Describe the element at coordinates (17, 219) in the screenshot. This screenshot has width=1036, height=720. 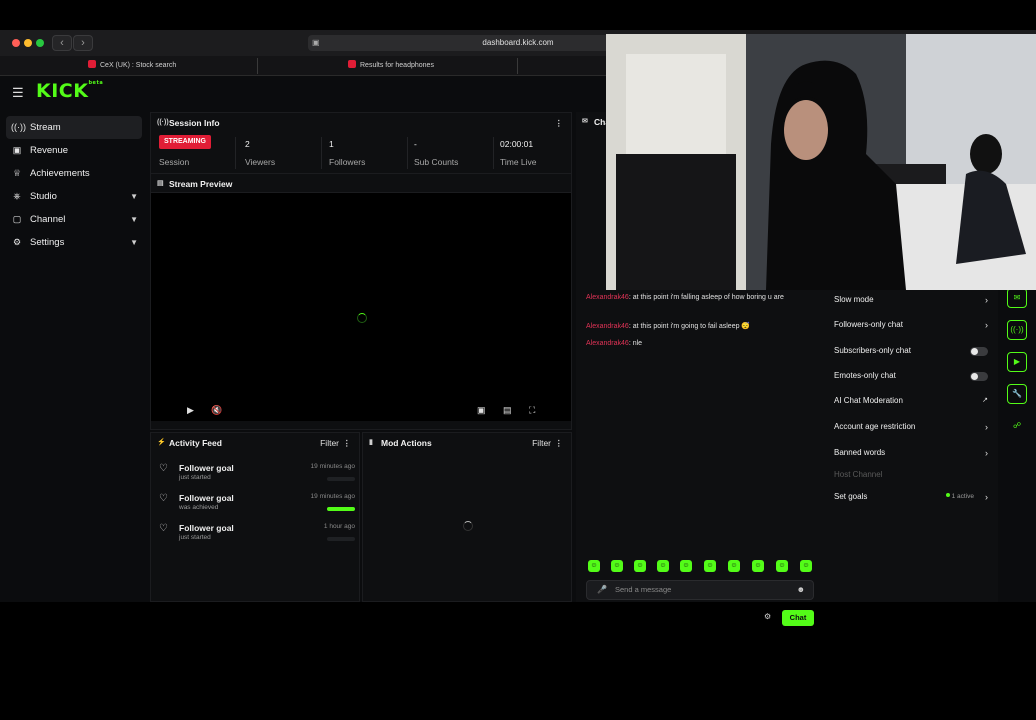
I see `channel-icon: ▢` at that location.